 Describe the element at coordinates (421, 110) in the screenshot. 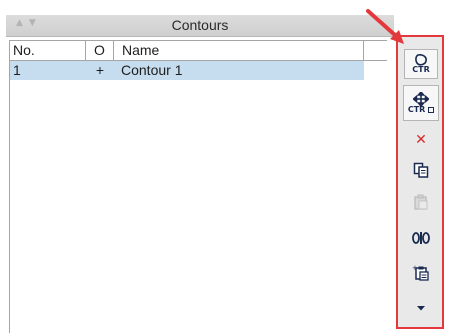

I see `move-contour-label: CTR` at that location.